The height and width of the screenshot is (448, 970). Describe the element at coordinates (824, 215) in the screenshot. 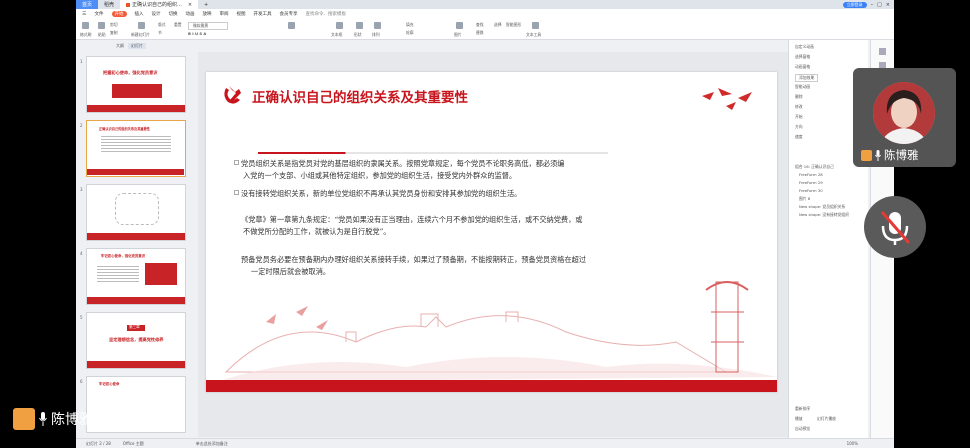

I see `animation-list-item: New shape: 没有接转党组织` at that location.